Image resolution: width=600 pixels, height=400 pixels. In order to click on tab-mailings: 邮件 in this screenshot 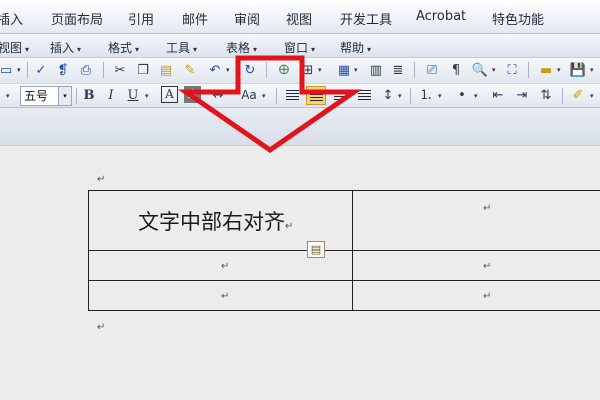, I will do `click(195, 18)`.